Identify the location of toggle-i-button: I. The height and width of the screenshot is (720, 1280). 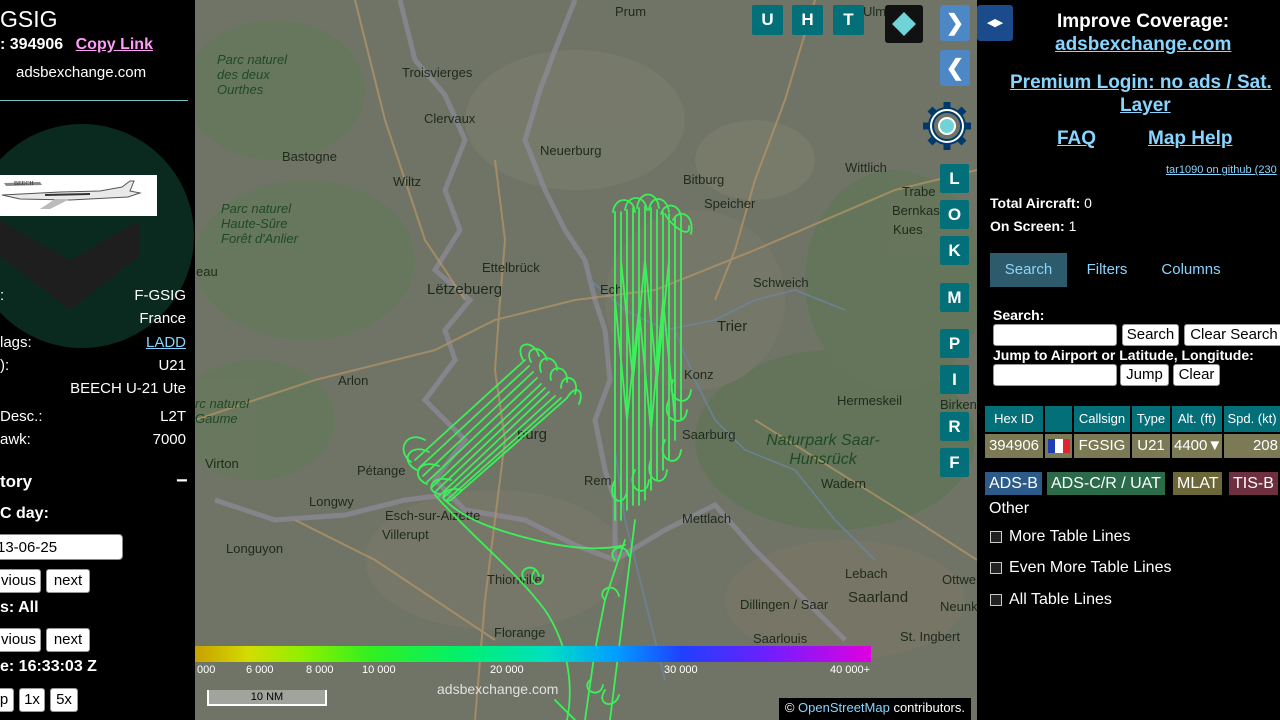
(954, 379).